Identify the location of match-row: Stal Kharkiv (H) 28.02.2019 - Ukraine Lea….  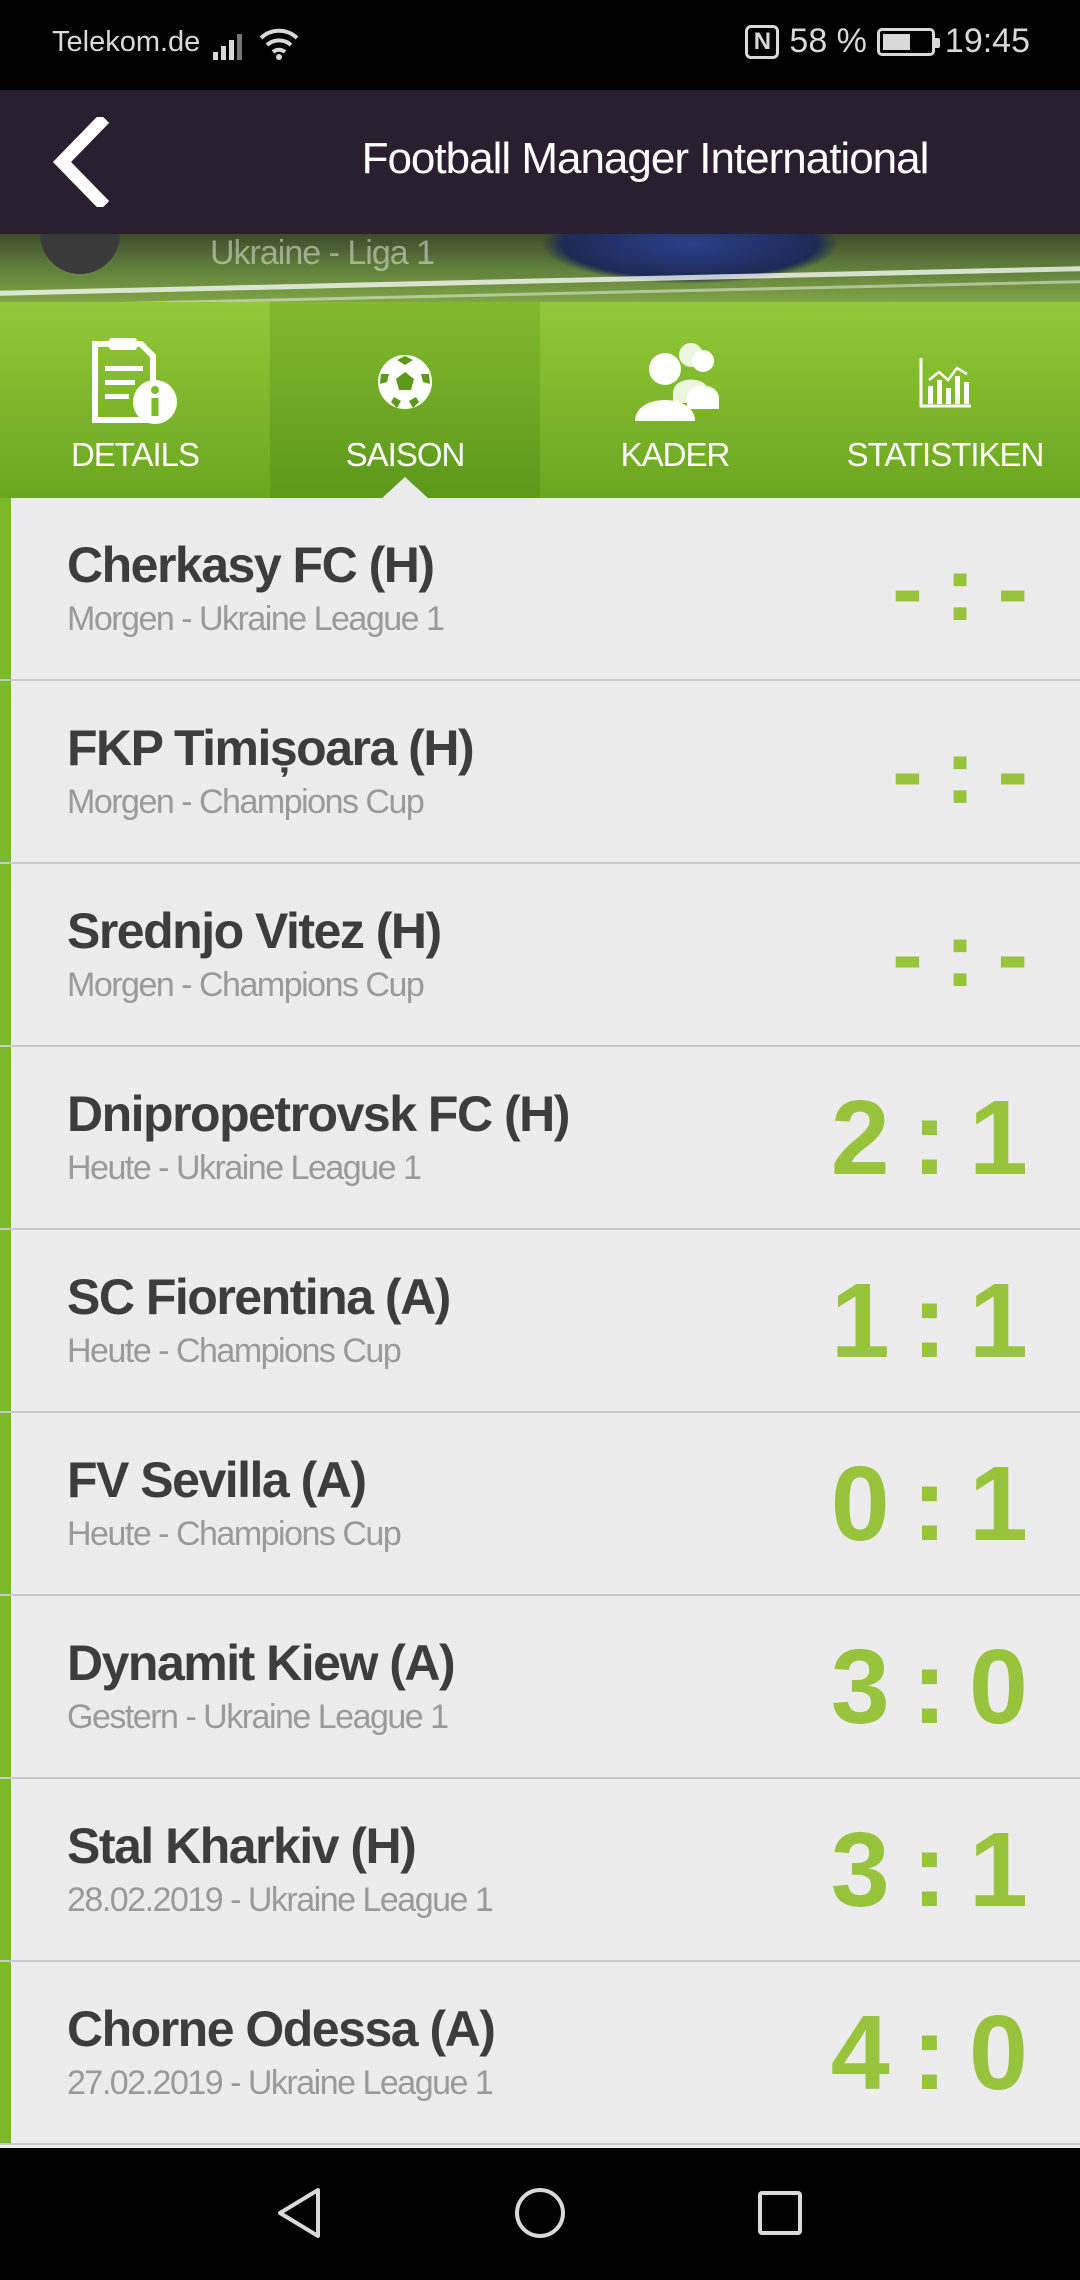
(540, 1870).